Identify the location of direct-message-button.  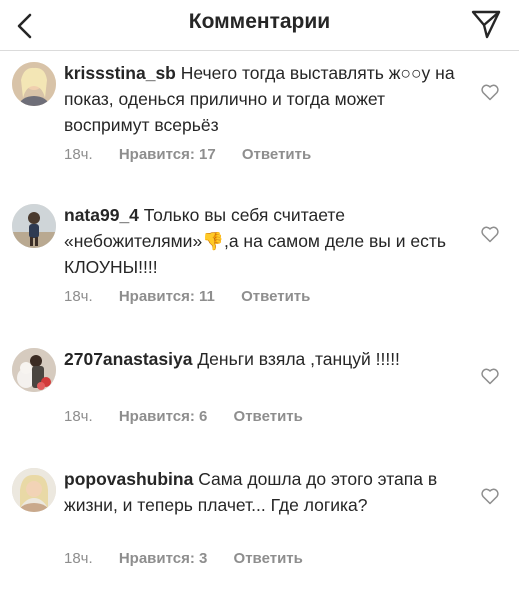
(486, 25).